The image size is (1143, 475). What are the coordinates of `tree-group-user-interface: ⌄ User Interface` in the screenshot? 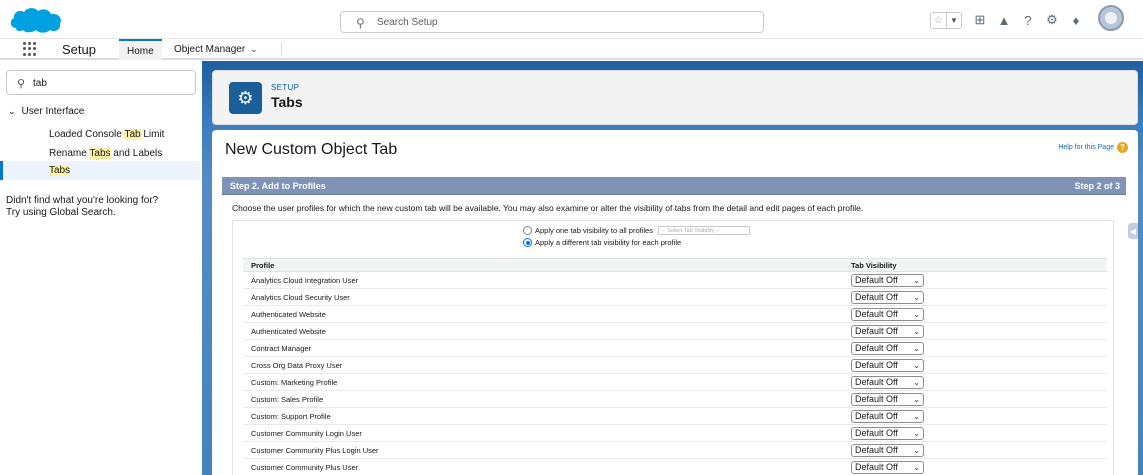 It's located at (46, 111).